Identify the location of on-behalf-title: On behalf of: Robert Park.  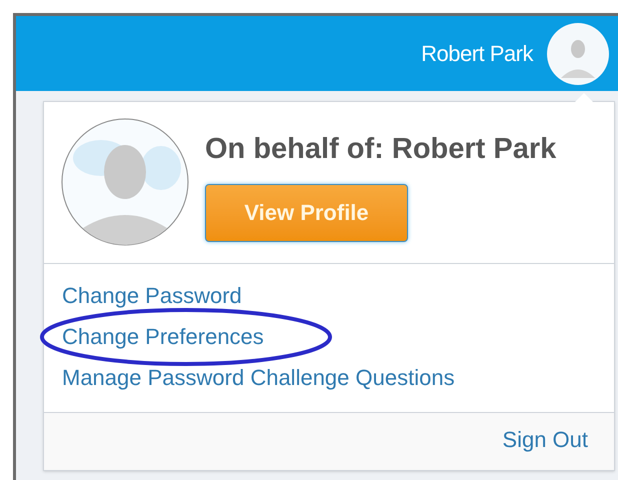
(380, 149).